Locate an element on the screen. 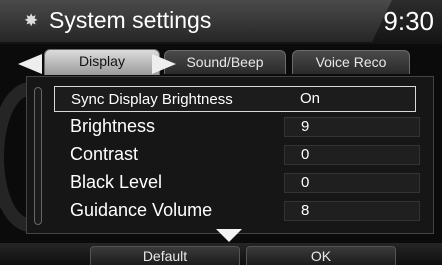 The height and width of the screenshot is (265, 442). scrollbar is located at coordinates (38, 156).